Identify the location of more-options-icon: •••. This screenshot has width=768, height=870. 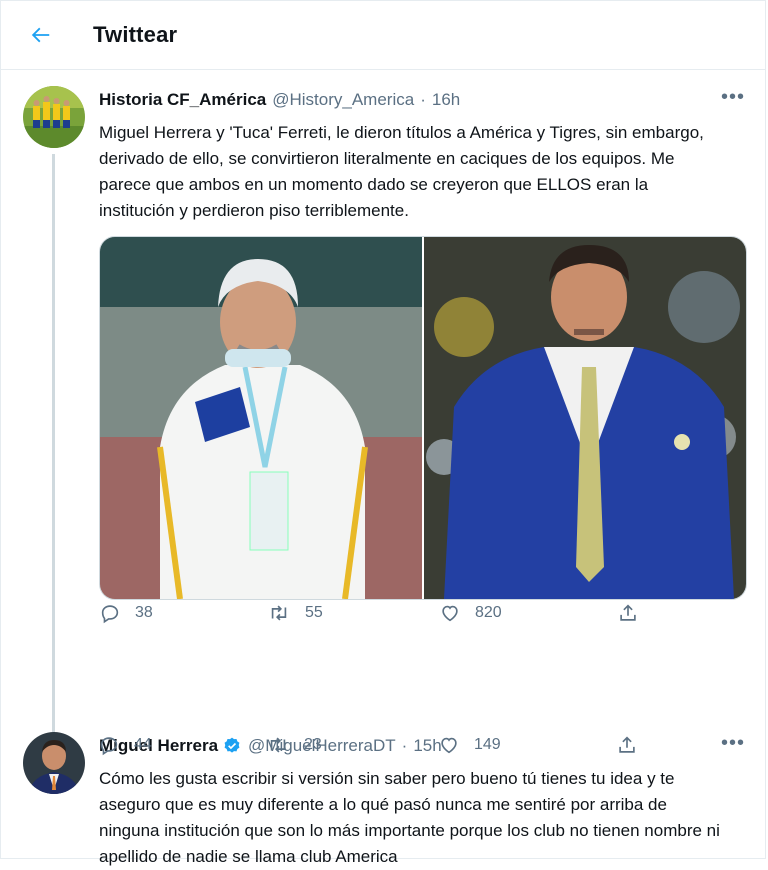
(733, 97).